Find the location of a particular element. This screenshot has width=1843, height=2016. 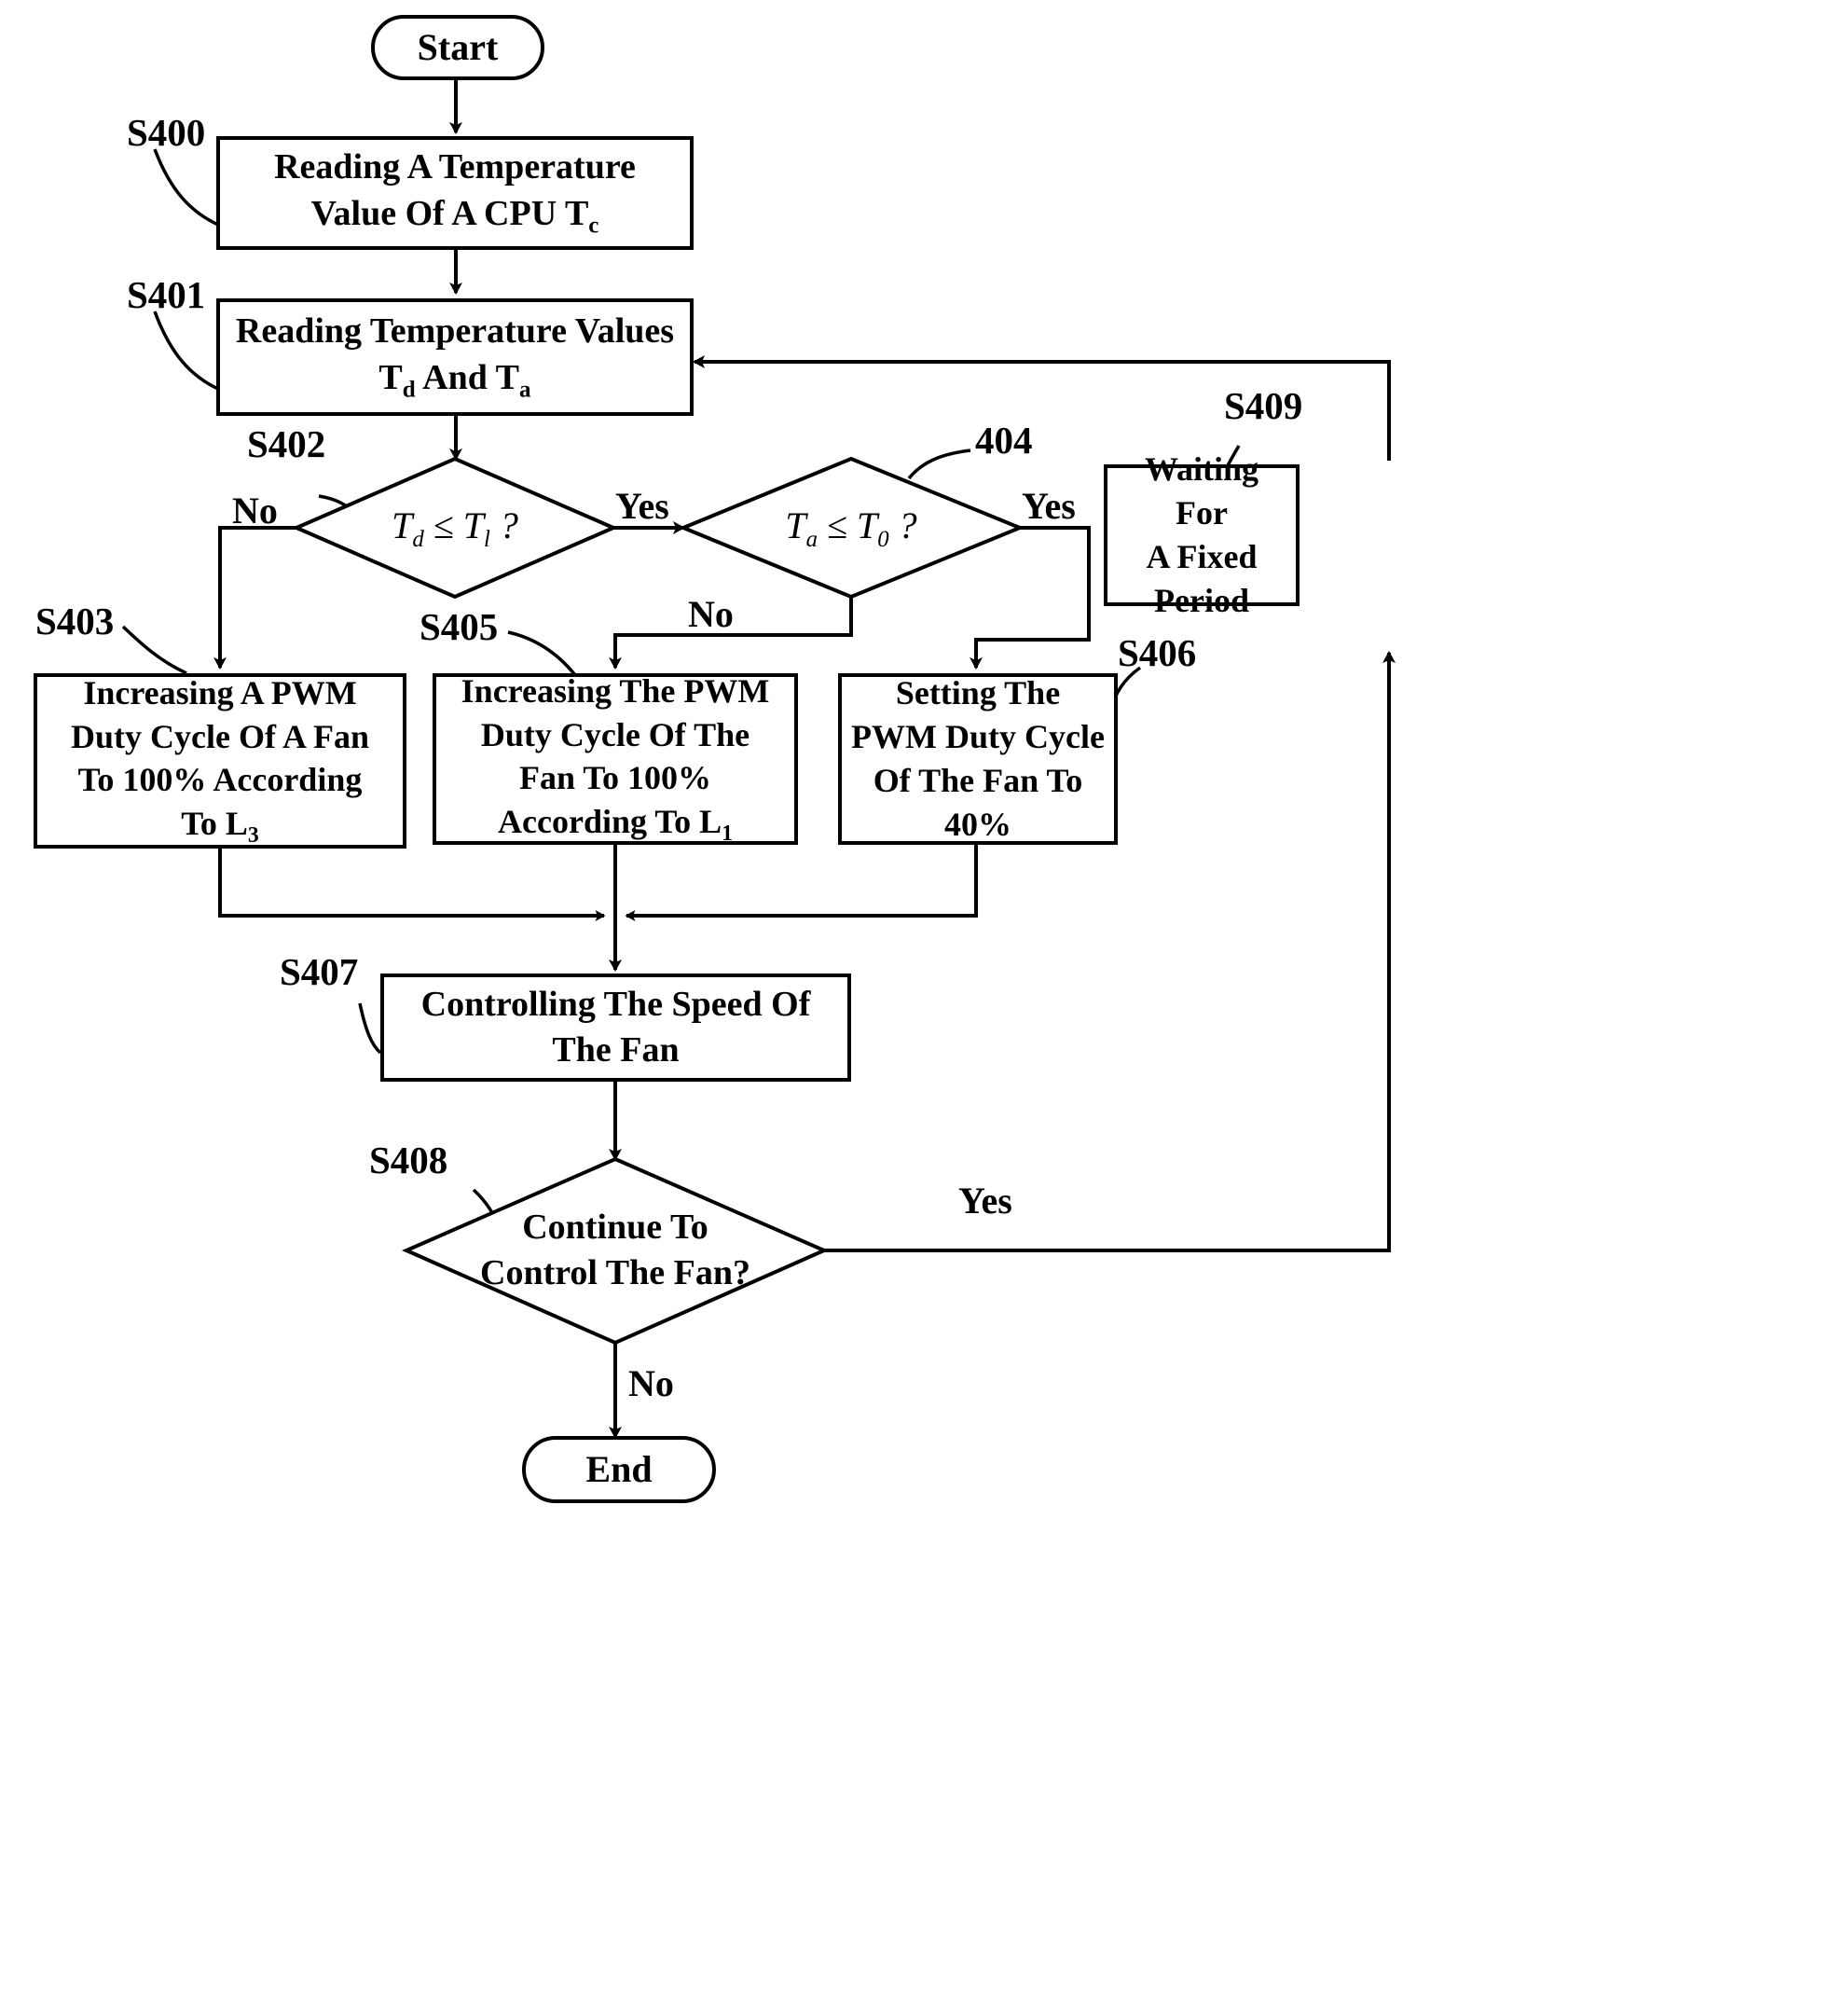

node-s405-line4: According To L1 is located at coordinates (615, 825).